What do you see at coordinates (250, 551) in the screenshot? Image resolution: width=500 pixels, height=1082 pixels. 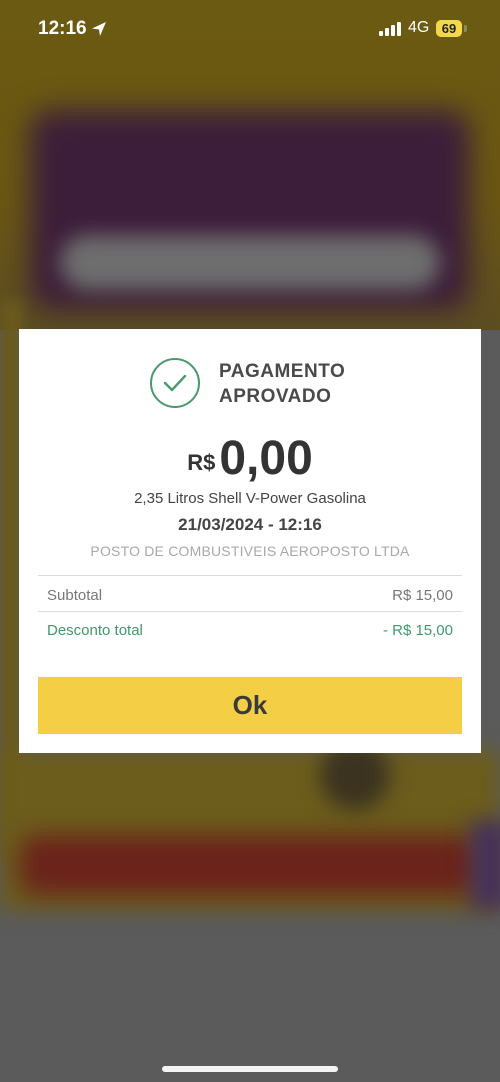 I see `station-name: POSTO DE COMBUSTIVEIS AEROPOSTO LTDA` at bounding box center [250, 551].